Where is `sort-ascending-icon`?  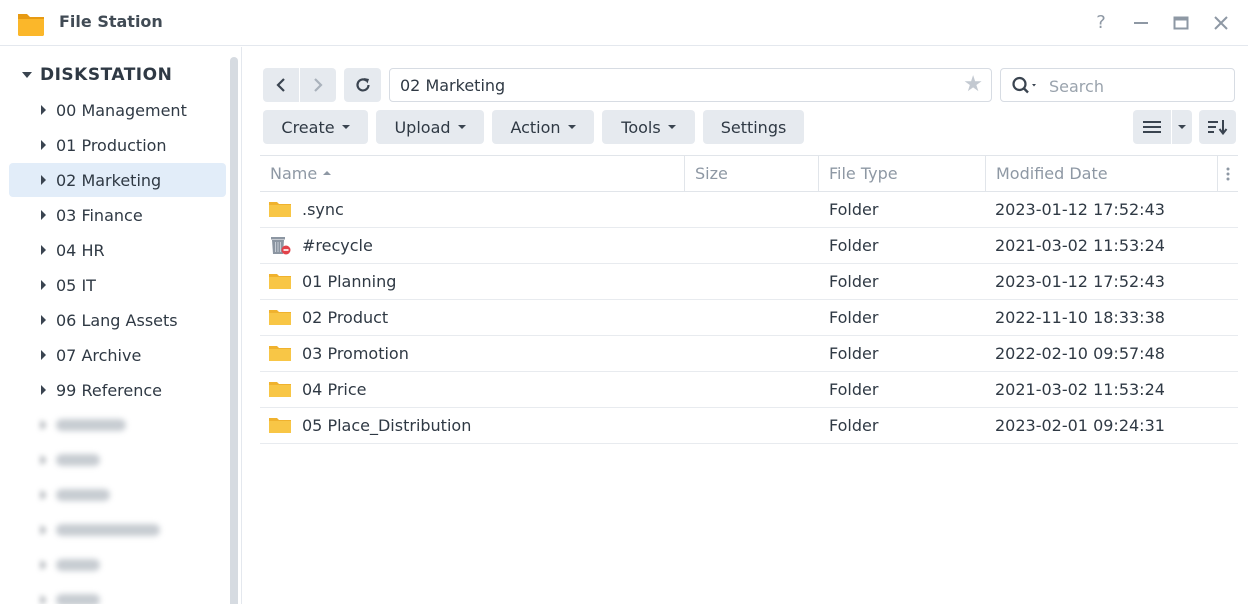
sort-ascending-icon is located at coordinates (327, 172).